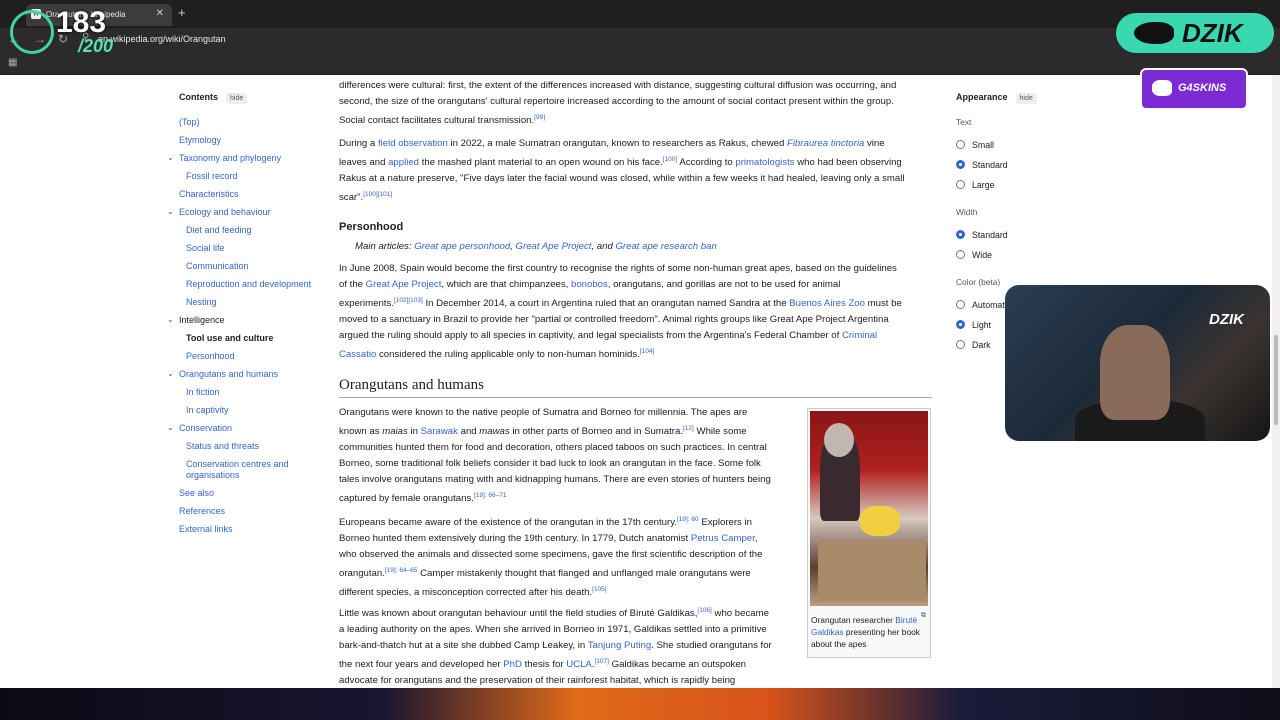 Image resolution: width=1280 pixels, height=720 pixels. I want to click on text-size-small: Small, so click(975, 145).